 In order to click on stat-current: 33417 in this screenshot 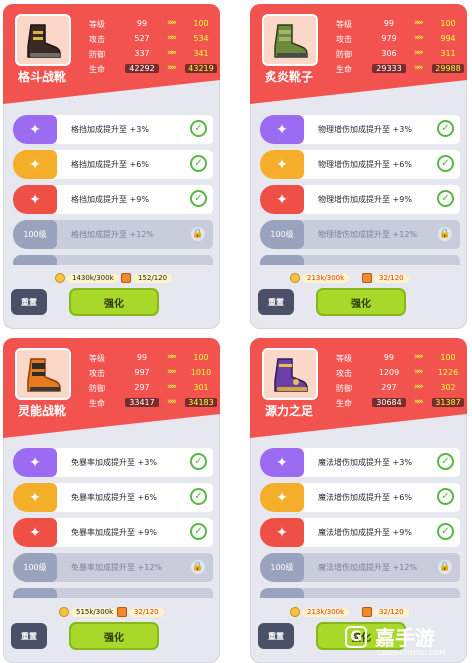, I will do `click(142, 402)`.